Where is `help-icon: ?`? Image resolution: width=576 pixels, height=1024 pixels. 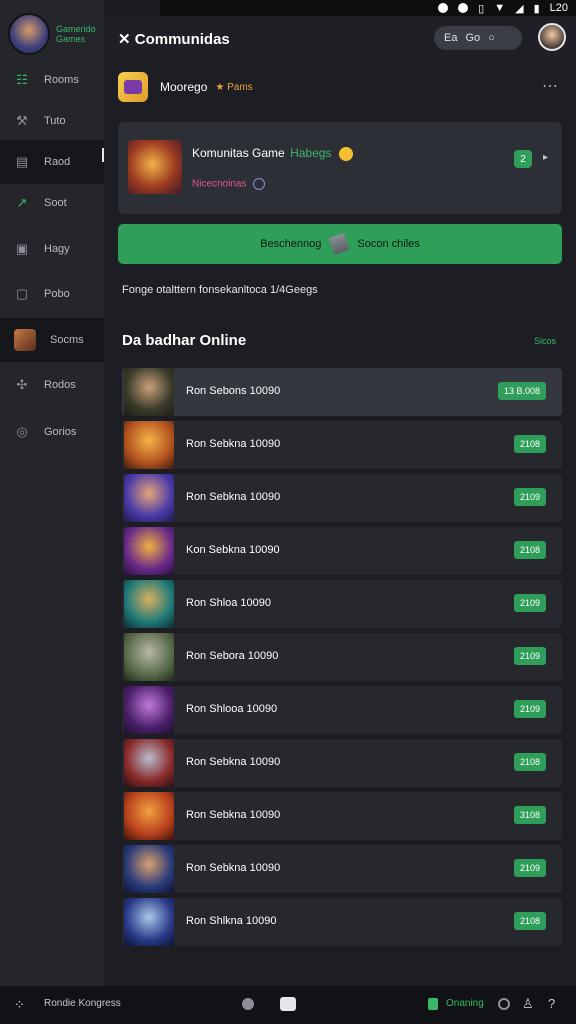 help-icon: ? is located at coordinates (551, 1003).